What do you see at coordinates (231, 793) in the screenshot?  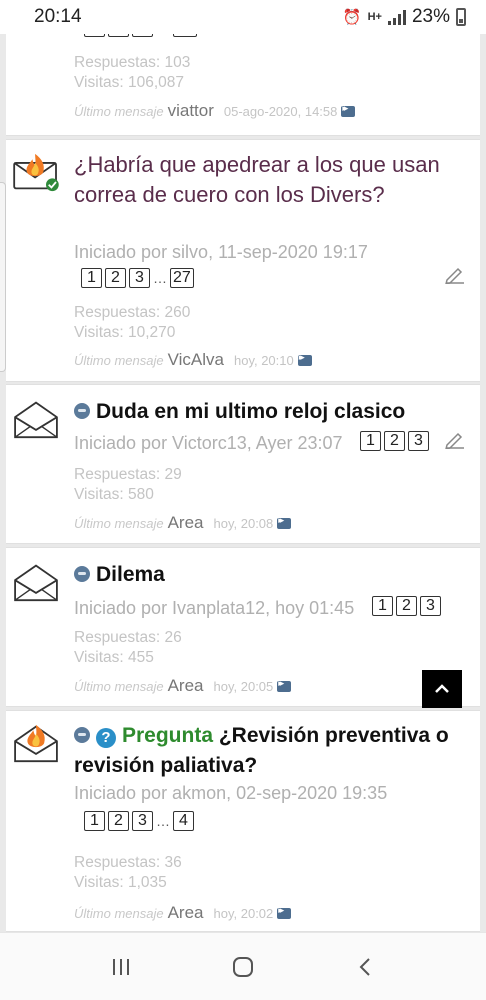 I see `thread-starter: Iniciado por akmon, 02-sep-2020 19:35` at bounding box center [231, 793].